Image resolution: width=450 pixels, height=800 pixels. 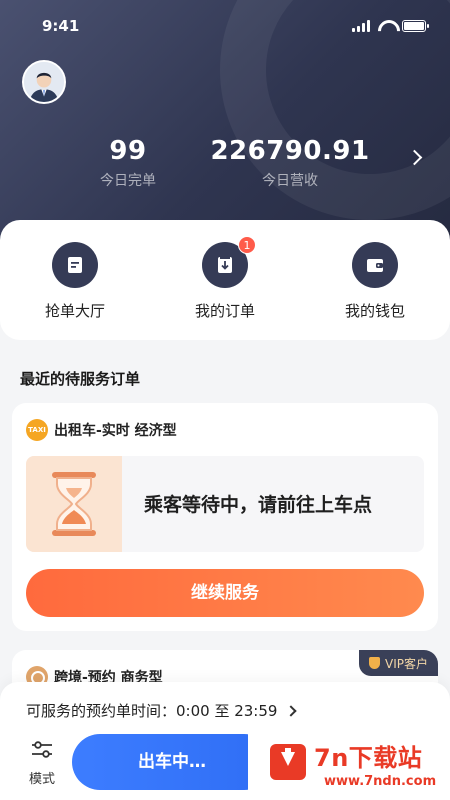 What do you see at coordinates (415, 26) in the screenshot?
I see `battery-icon` at bounding box center [415, 26].